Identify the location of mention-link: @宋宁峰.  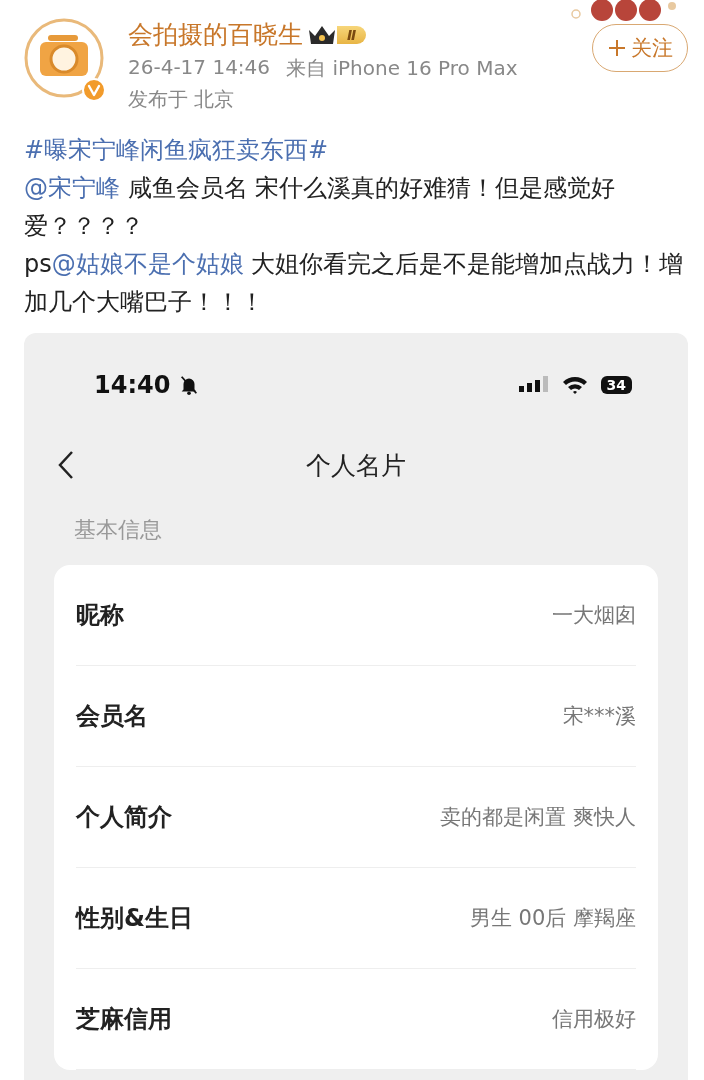
(72, 188).